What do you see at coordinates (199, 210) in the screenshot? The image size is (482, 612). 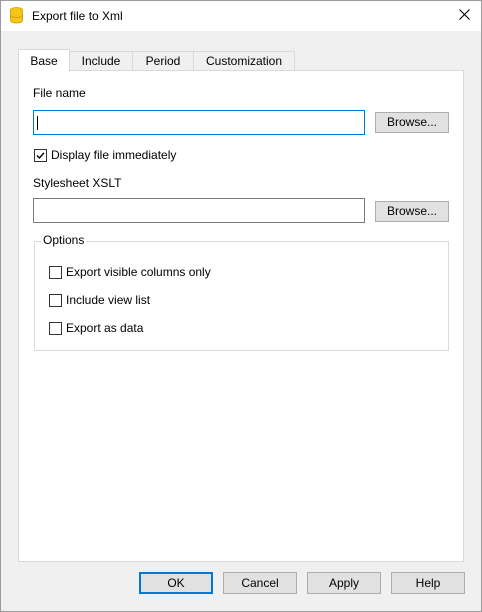 I see `stylesheet-input` at bounding box center [199, 210].